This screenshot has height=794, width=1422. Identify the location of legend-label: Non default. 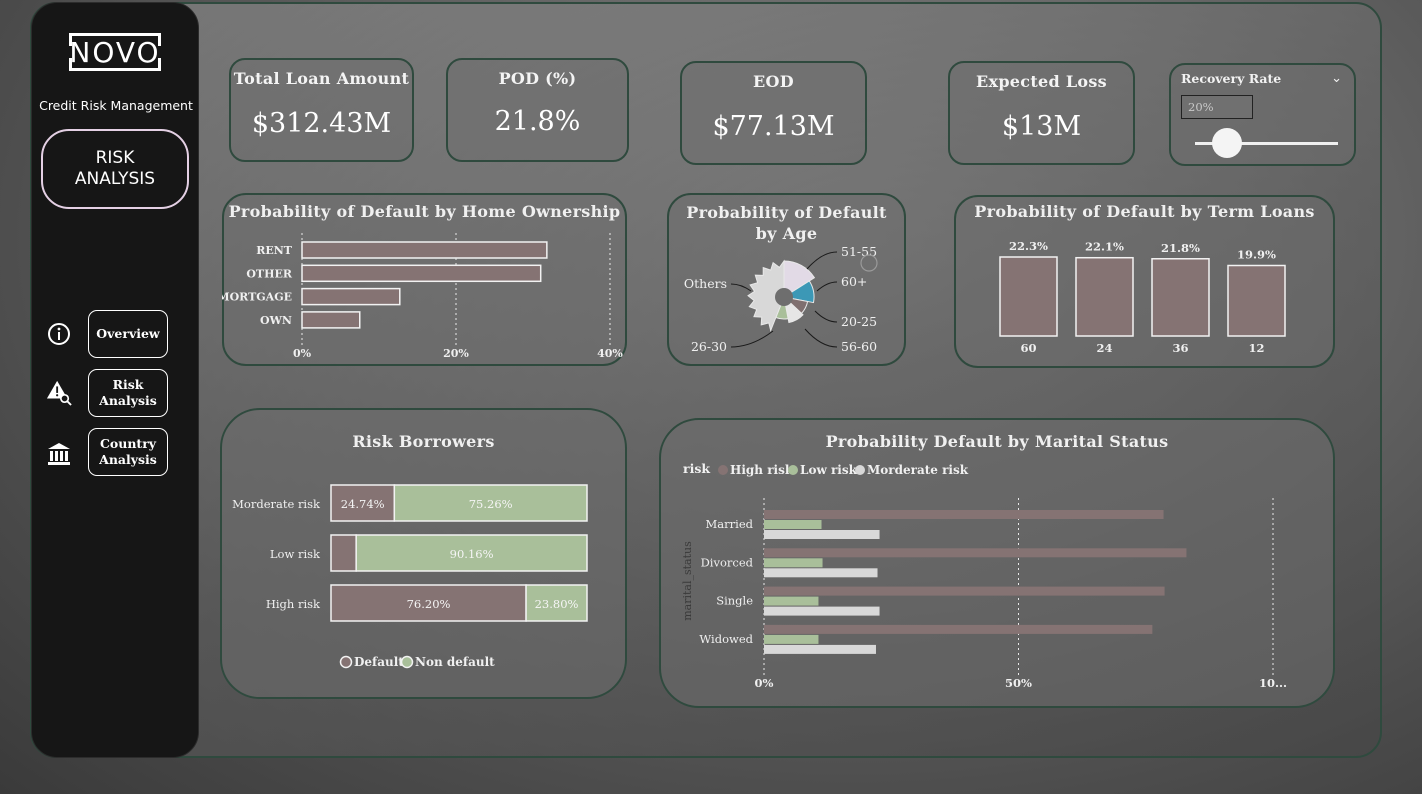
(455, 662).